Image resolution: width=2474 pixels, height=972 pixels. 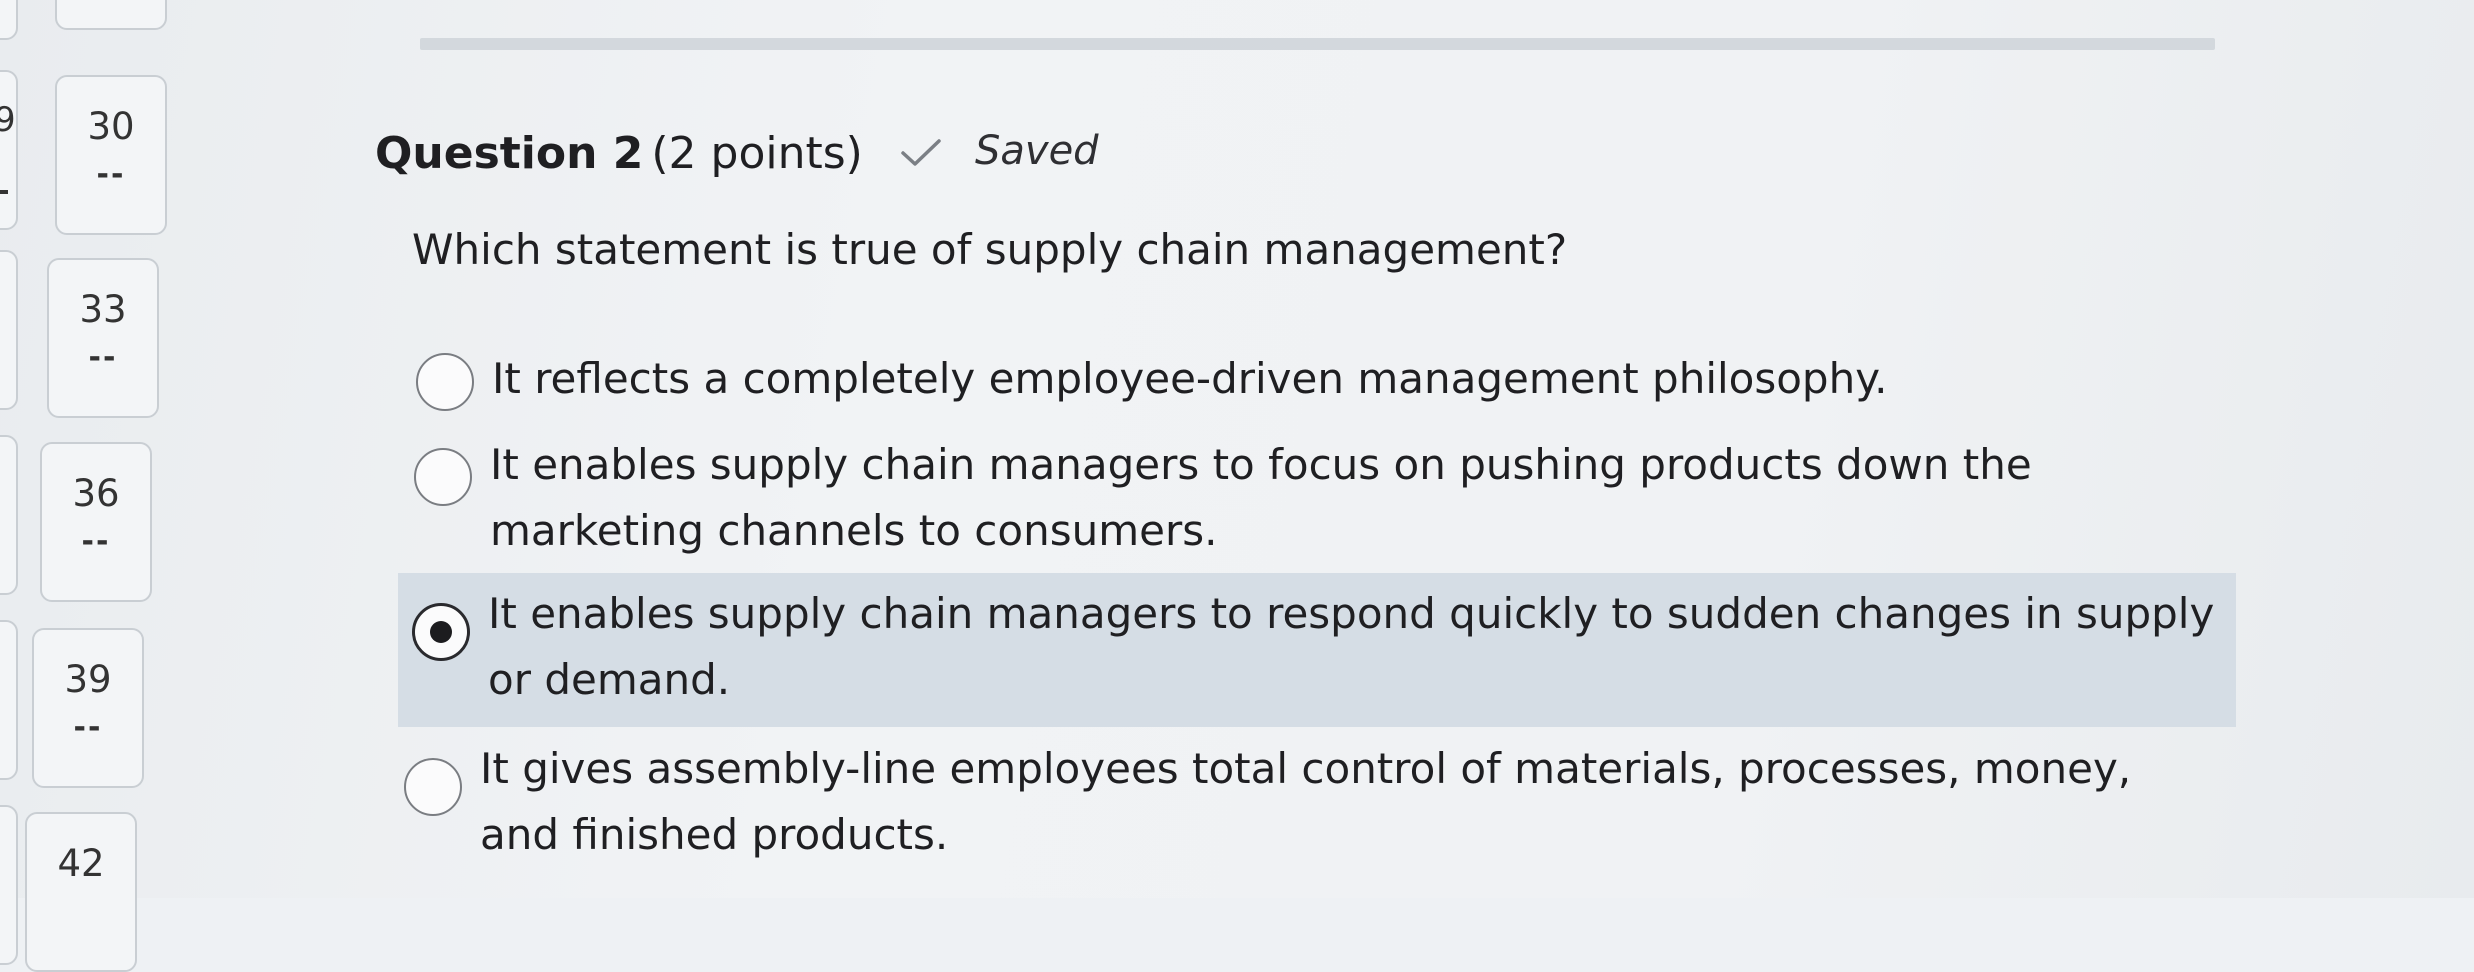 What do you see at coordinates (8, 120) in the screenshot?
I see `nav-tile-partial-number: 9` at bounding box center [8, 120].